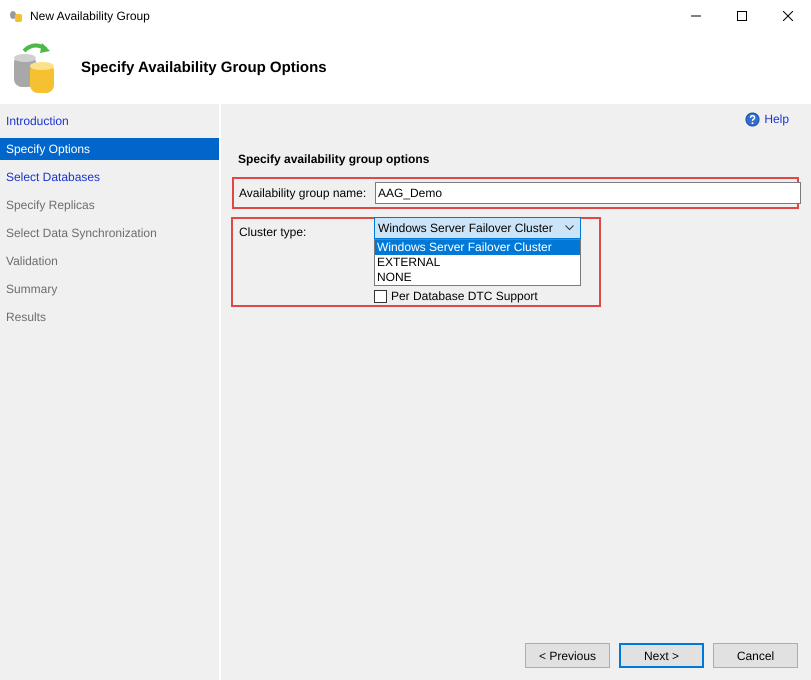 This screenshot has width=811, height=680. I want to click on field-label: Cluster type:, so click(272, 232).